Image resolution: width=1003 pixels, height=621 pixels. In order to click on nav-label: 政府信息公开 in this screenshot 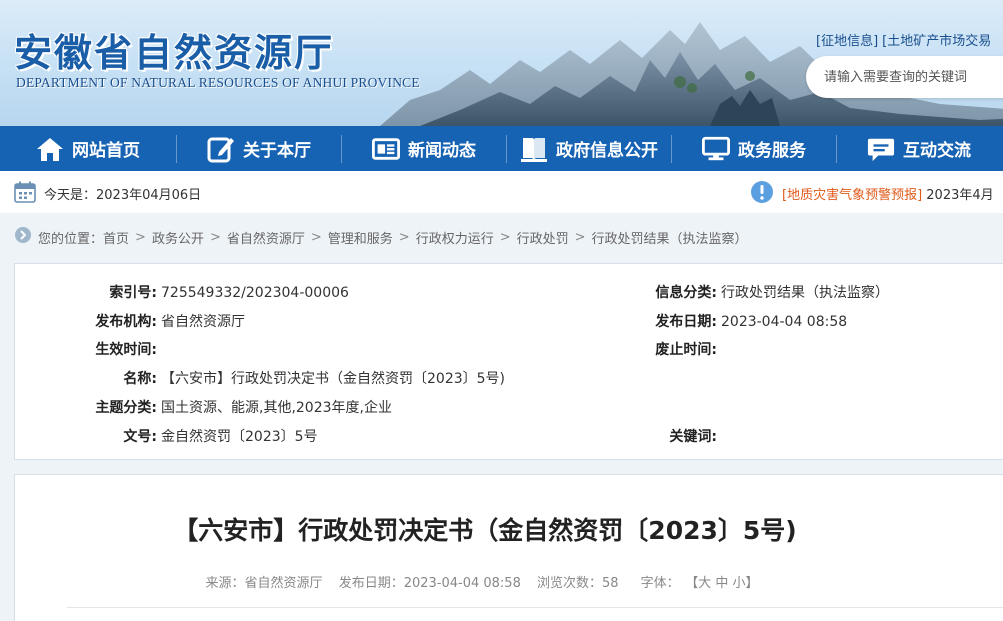, I will do `click(607, 151)`.